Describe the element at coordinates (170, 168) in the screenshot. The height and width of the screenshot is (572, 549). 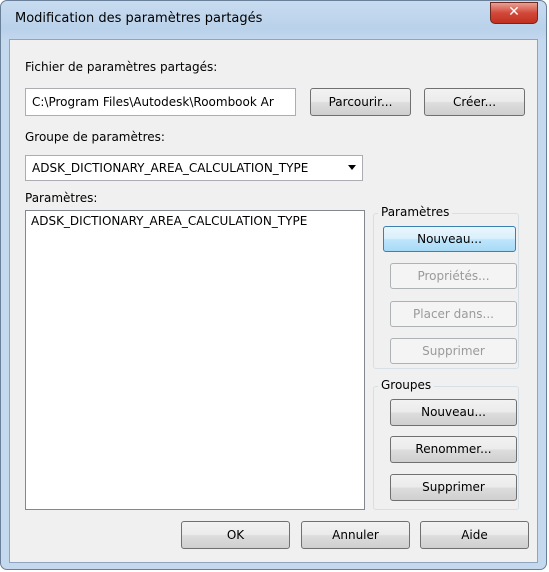
I see `group-select-value: ADSK_DICTIONARY_AREA_CALCULATION_TYPE` at that location.